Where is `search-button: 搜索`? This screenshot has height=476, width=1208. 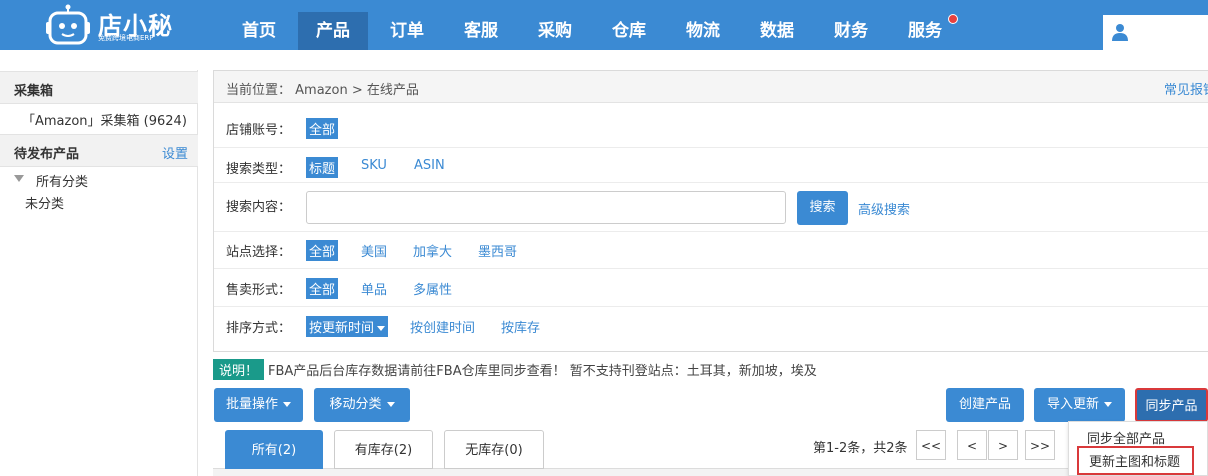
search-button: 搜索 is located at coordinates (822, 208).